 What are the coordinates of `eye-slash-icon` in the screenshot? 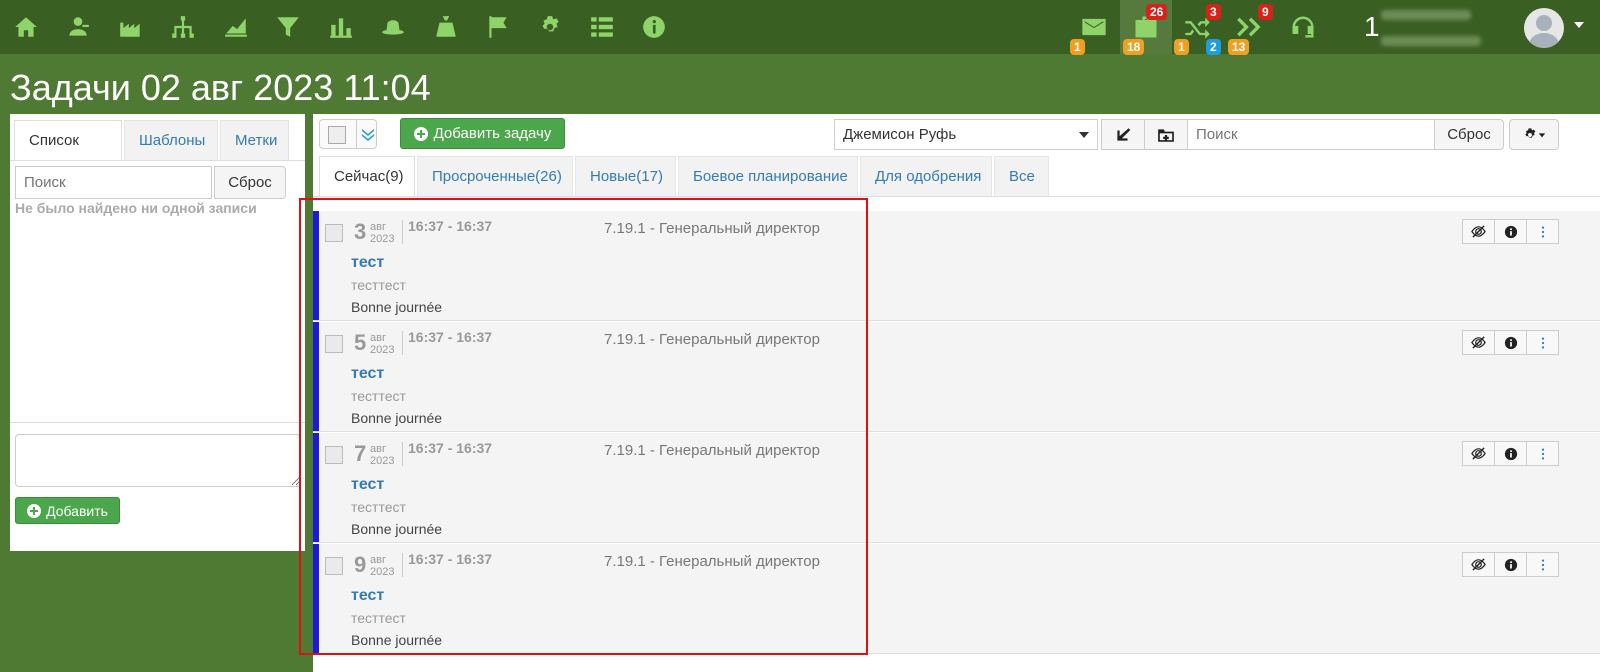 It's located at (1478, 342).